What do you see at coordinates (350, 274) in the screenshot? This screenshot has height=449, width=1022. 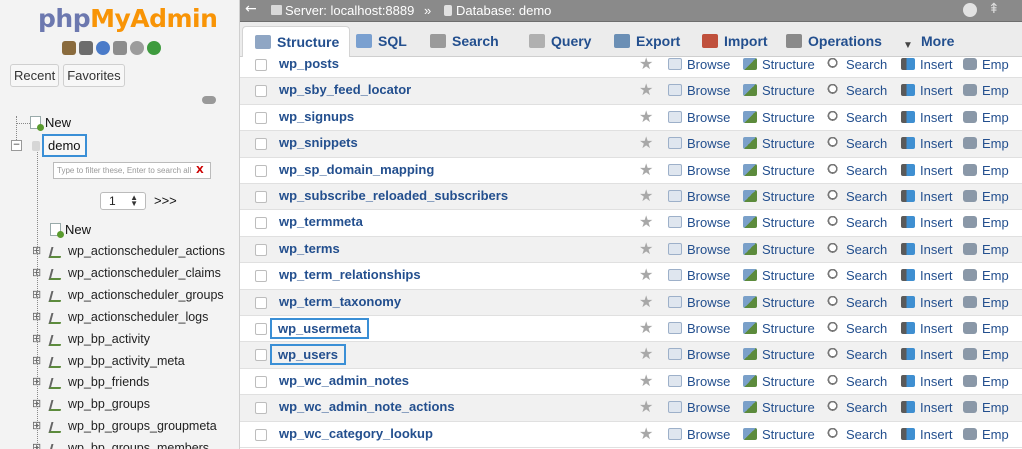 I see `table-name-link: wp_term_relationships` at bounding box center [350, 274].